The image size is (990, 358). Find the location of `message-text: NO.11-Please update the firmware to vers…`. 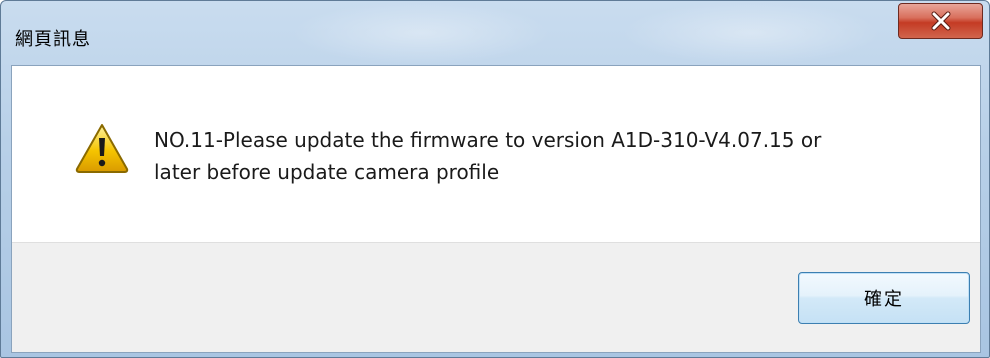

message-text: NO.11-Please update the firmware to vers… is located at coordinates (534, 156).